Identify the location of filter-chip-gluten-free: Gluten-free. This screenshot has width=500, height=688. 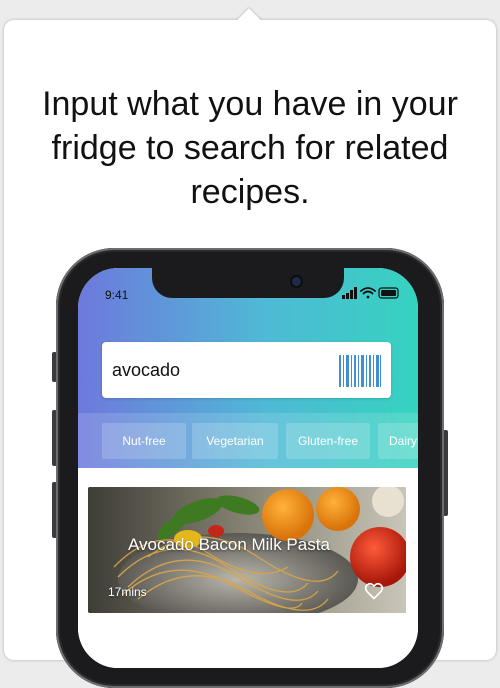
(328, 441).